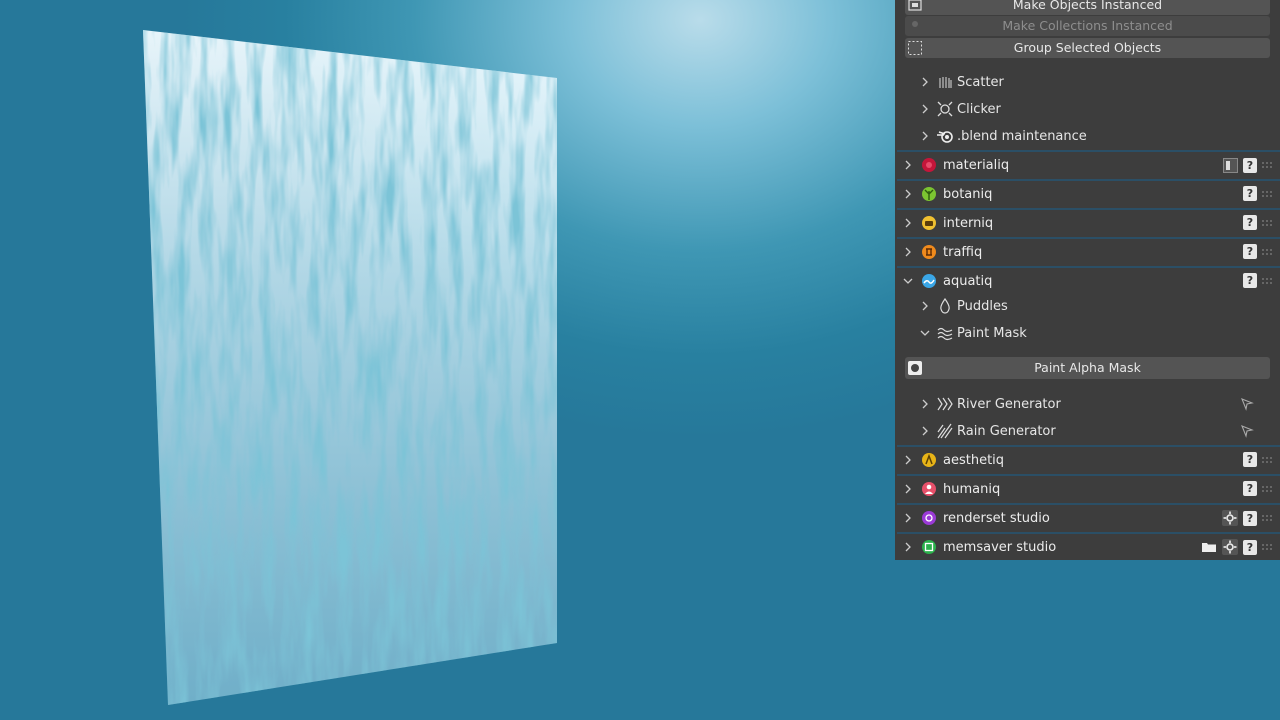 The image size is (1280, 720). I want to click on paint-alpha-mask-label: Paint Alpha Mask, so click(1087, 367).